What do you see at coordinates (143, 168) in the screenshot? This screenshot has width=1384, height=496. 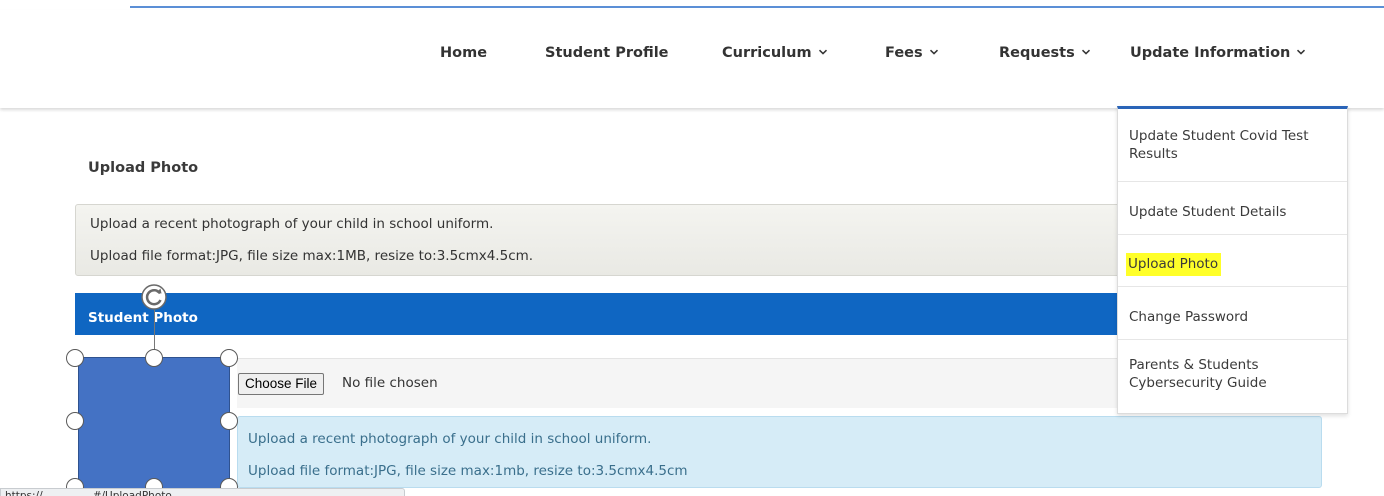 I see `page-title: Upload Photo` at bounding box center [143, 168].